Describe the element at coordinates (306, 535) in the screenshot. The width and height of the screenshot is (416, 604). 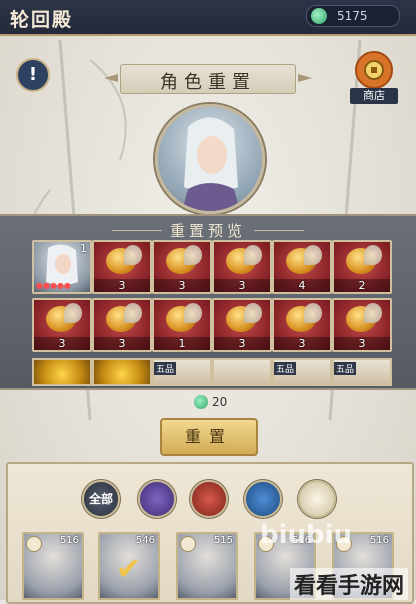
I see `watermark: biubiu` at that location.